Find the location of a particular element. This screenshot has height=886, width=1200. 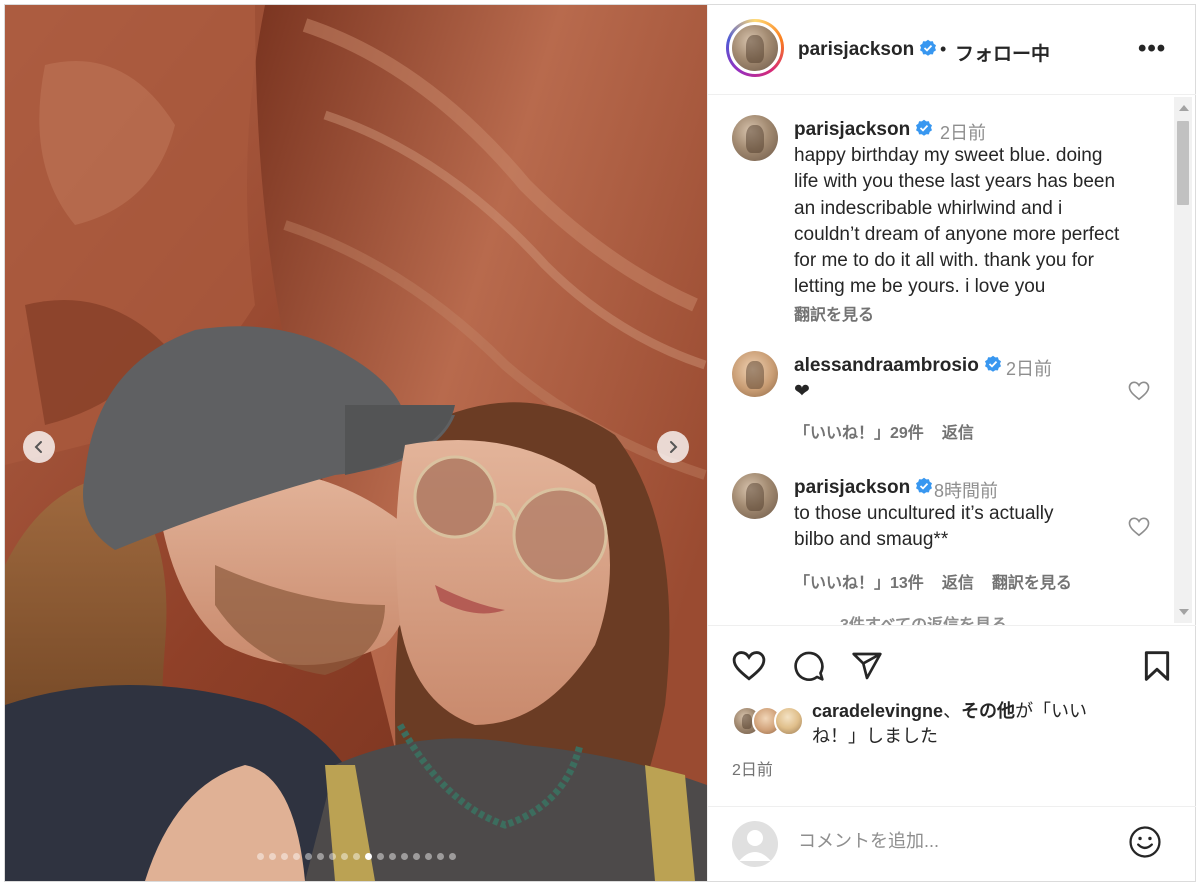

comment-text: ❤ is located at coordinates (802, 391).